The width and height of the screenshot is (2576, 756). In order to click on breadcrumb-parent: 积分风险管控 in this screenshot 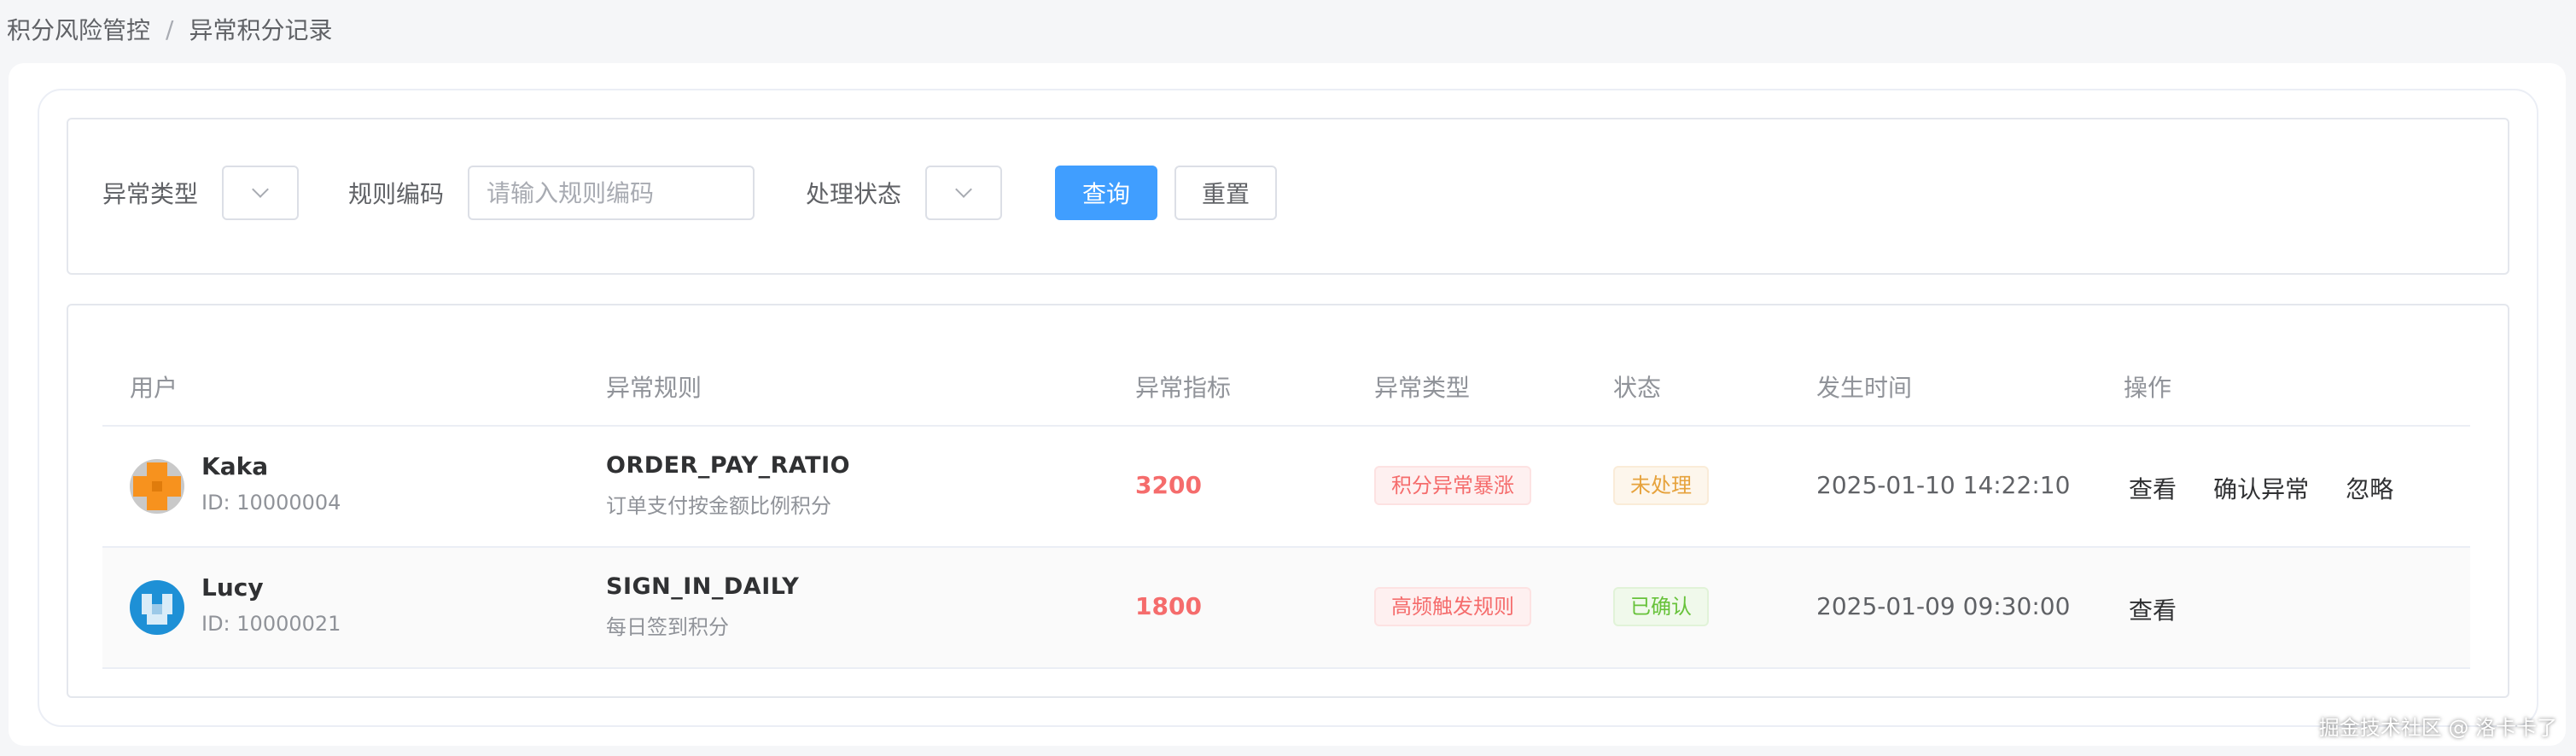, I will do `click(78, 29)`.